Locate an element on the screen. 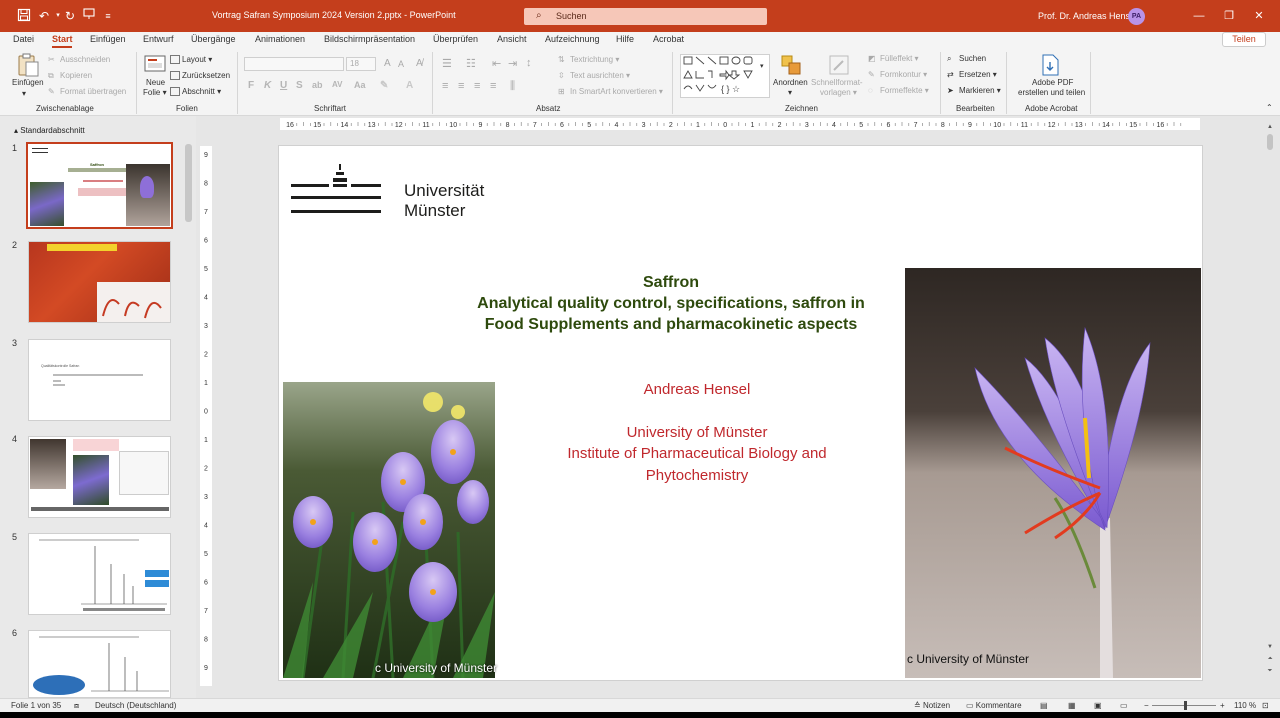 This screenshot has width=1280, height=718. arrange-button: Anordnen is located at coordinates (790, 82).